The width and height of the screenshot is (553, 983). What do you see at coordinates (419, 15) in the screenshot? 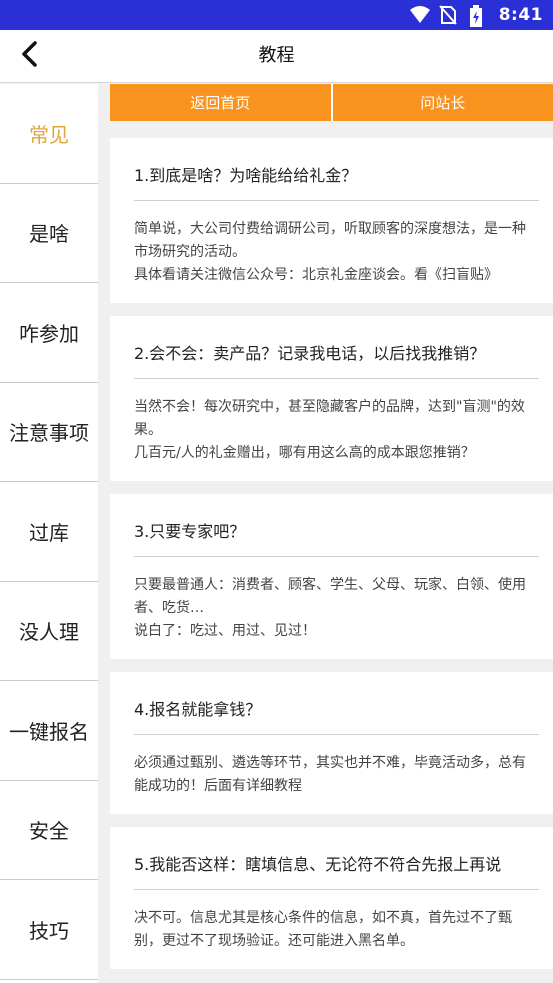
I see `wifi-icon` at bounding box center [419, 15].